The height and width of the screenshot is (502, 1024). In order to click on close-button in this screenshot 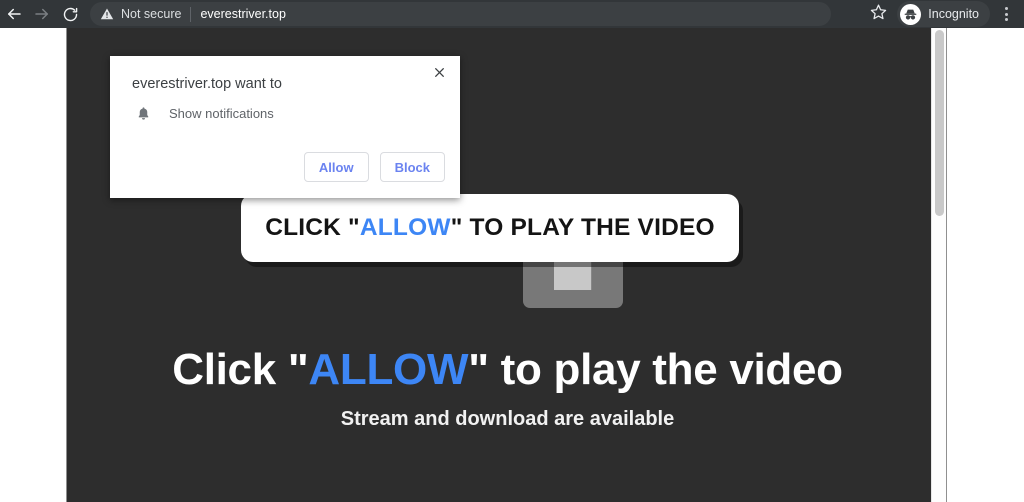, I will do `click(439, 75)`.